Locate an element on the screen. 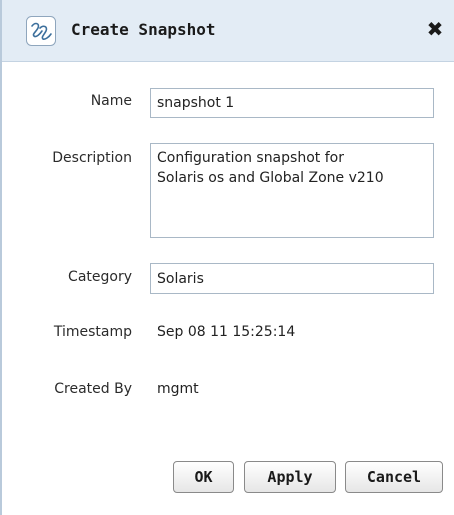  name-label: Name is located at coordinates (111, 101).